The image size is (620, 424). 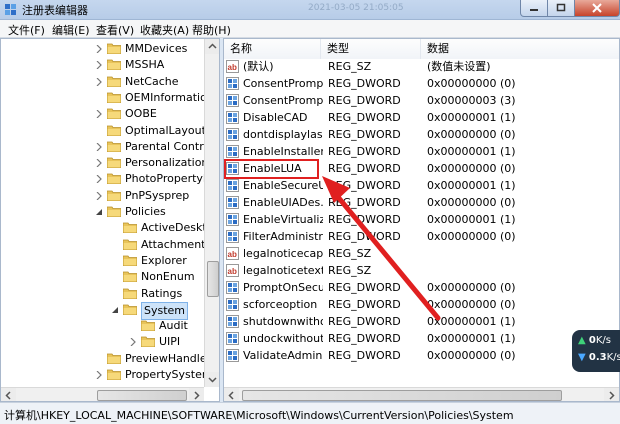 What do you see at coordinates (10, 9) in the screenshot?
I see `regedit-icon` at bounding box center [10, 9].